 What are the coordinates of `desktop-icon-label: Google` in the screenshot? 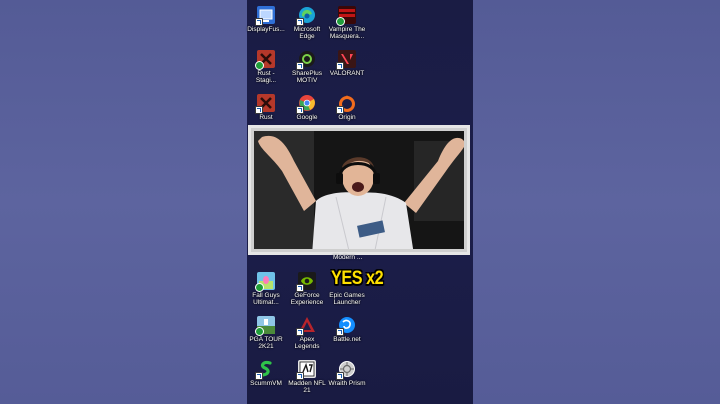 It's located at (307, 117).